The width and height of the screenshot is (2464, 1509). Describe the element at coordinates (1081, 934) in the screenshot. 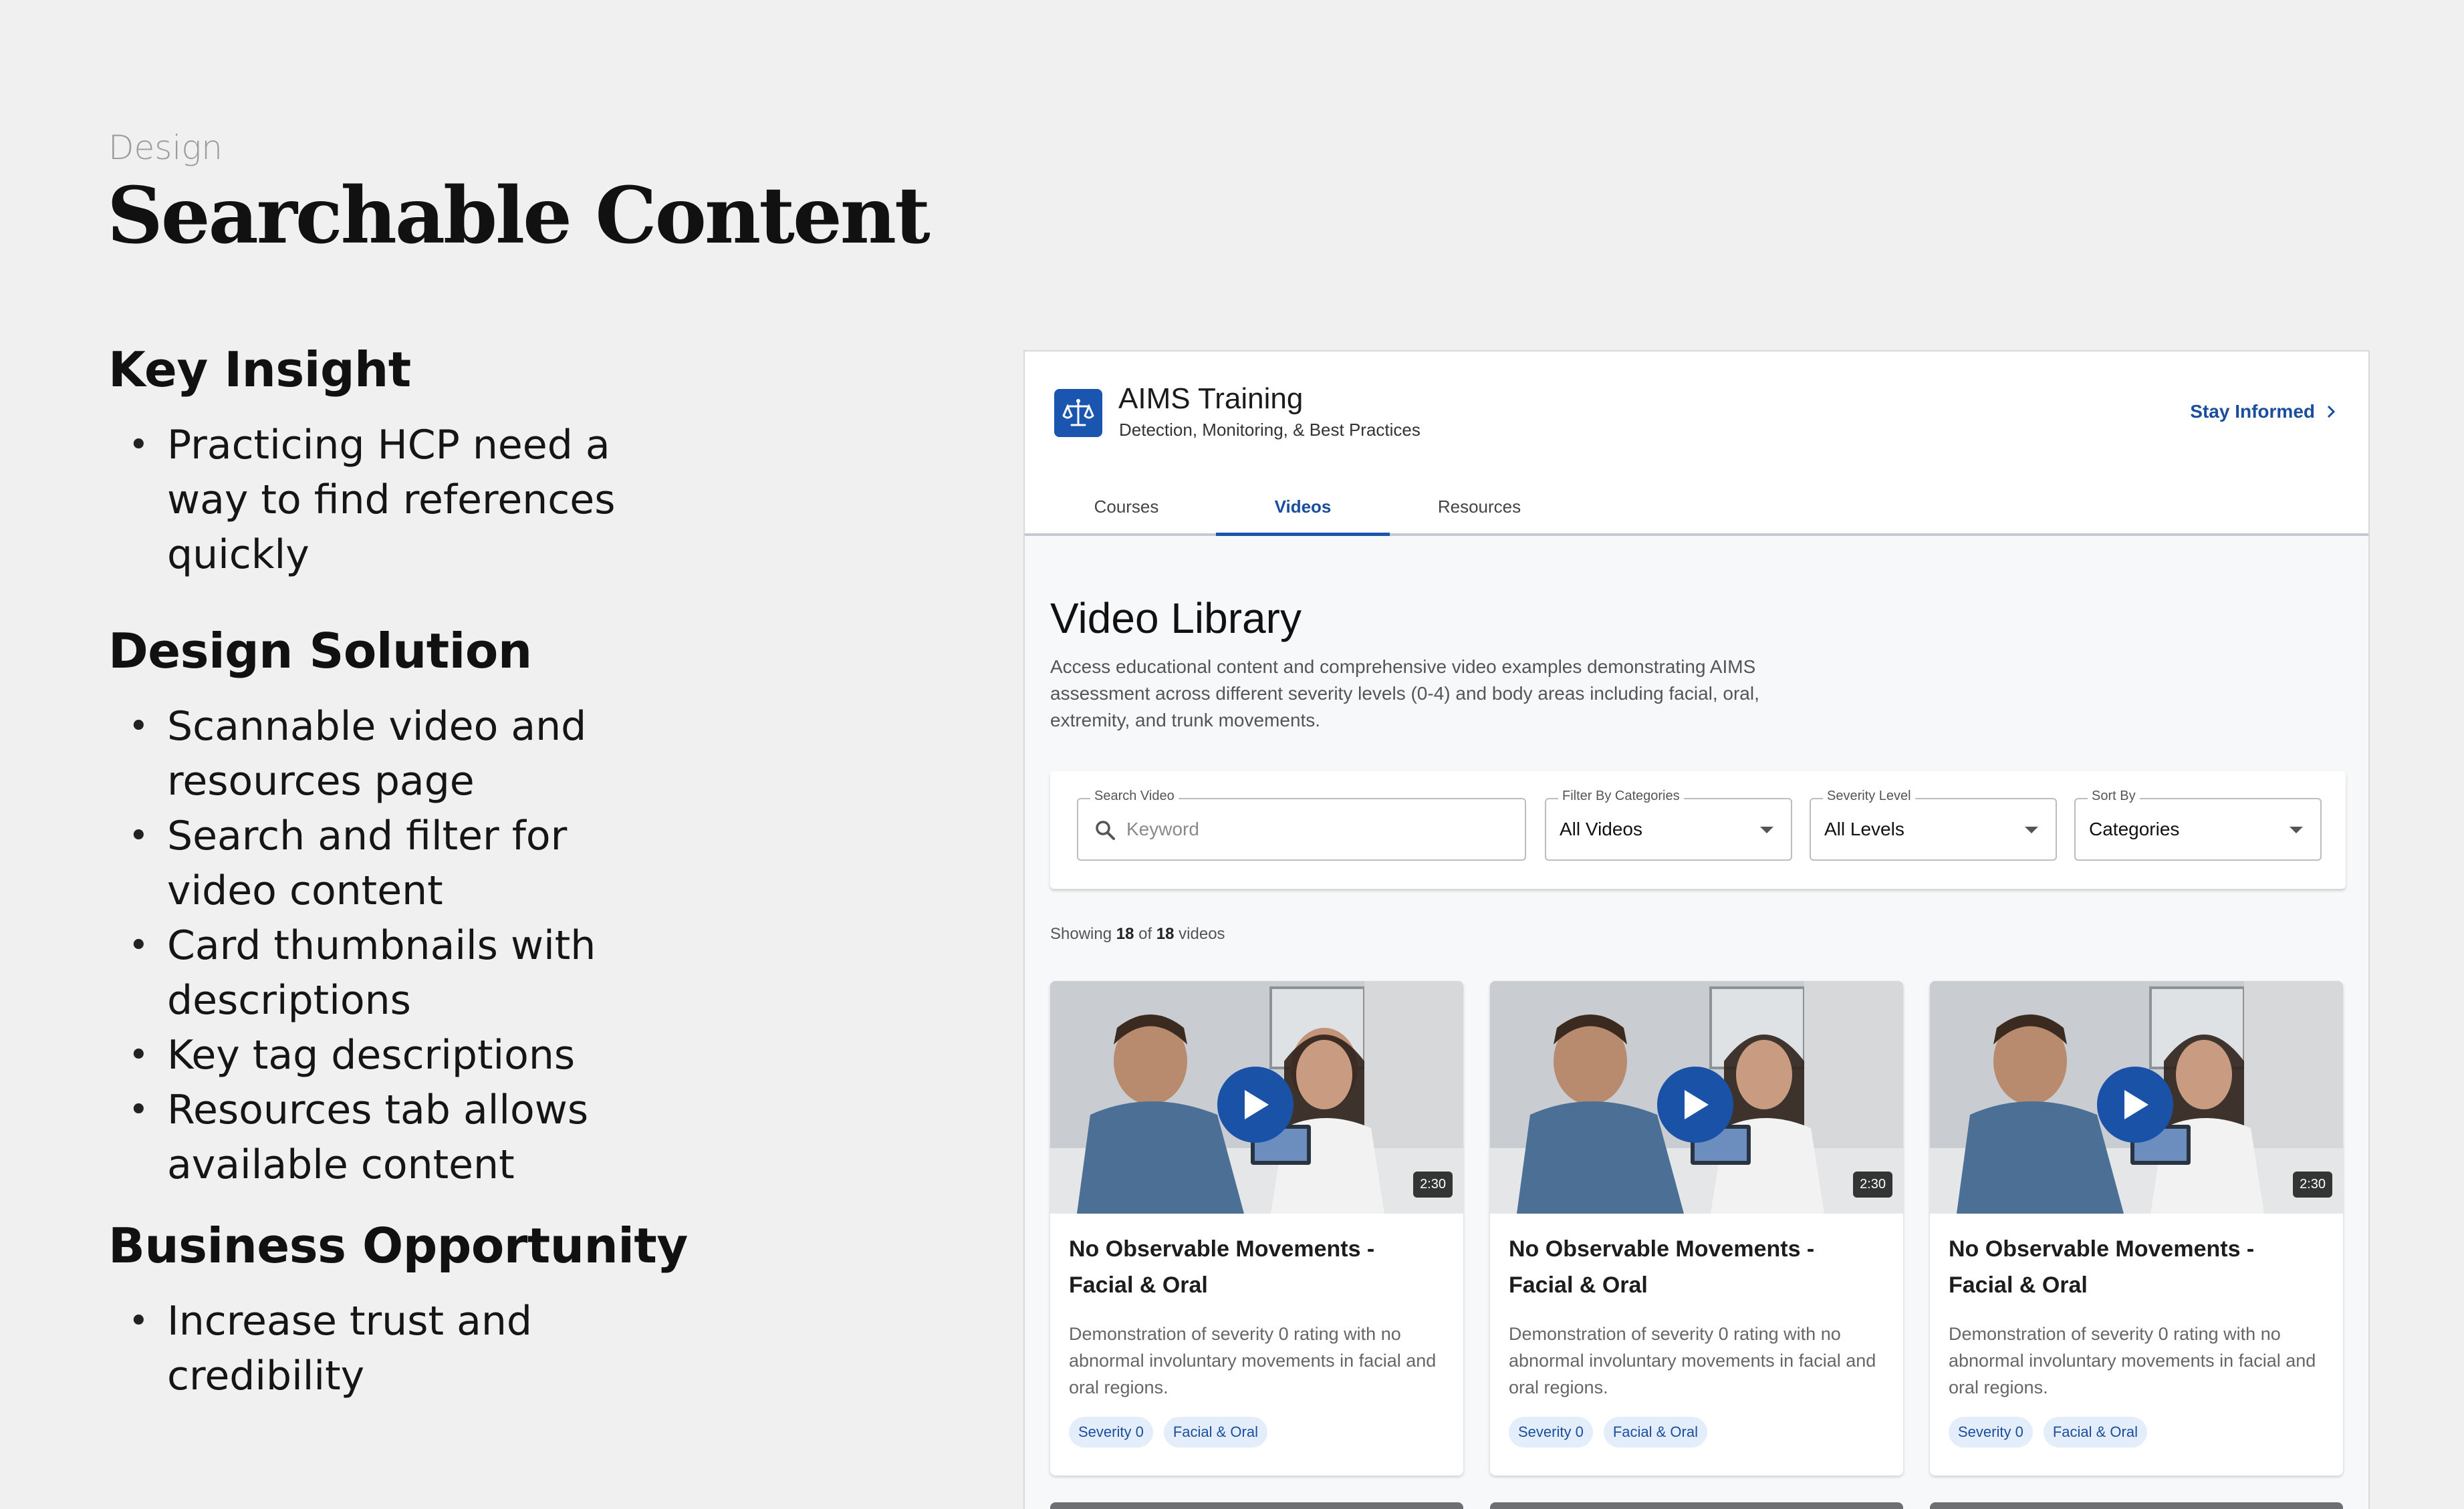

I see `results-prefix: Showing` at that location.